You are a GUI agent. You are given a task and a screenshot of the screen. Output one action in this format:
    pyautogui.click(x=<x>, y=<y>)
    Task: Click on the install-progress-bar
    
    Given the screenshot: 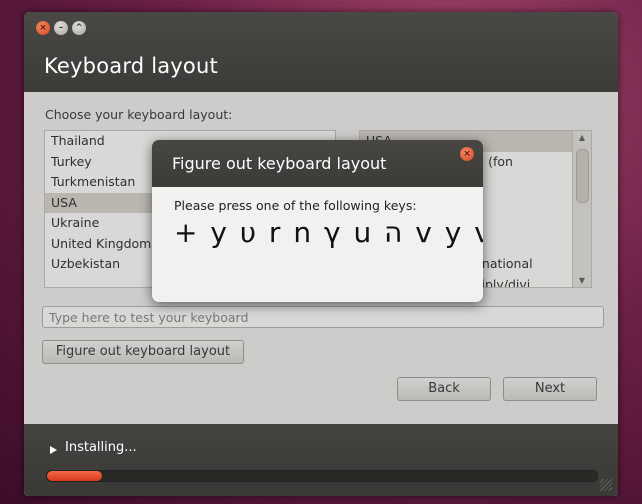 What is the action you would take?
    pyautogui.click(x=322, y=476)
    